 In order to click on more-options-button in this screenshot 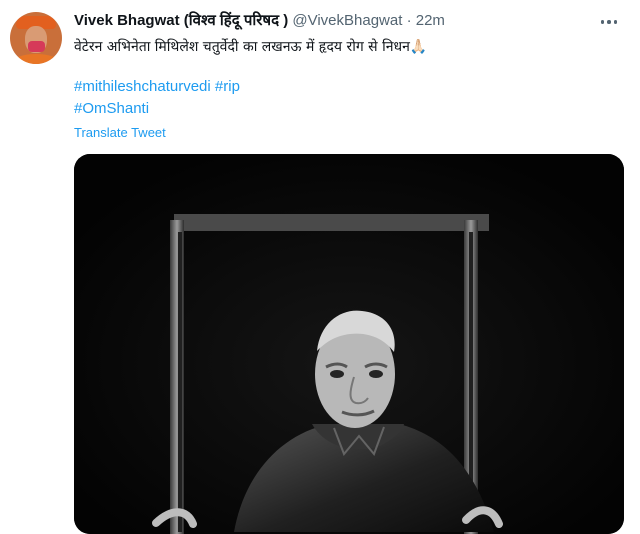, I will do `click(609, 22)`.